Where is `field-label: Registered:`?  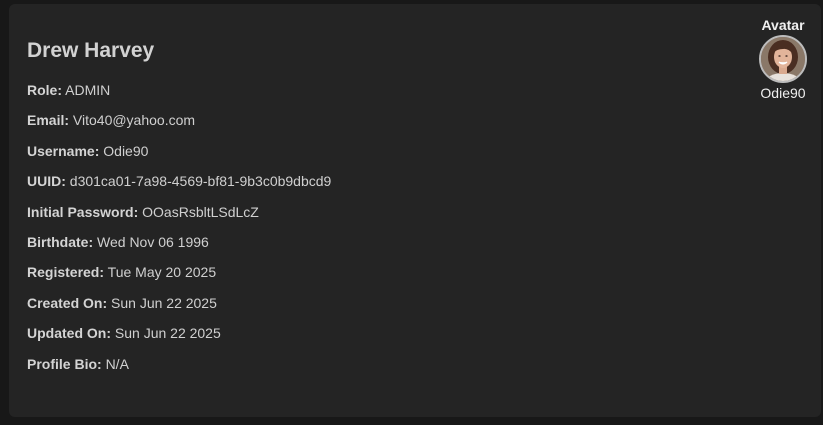
field-label: Registered: is located at coordinates (66, 272).